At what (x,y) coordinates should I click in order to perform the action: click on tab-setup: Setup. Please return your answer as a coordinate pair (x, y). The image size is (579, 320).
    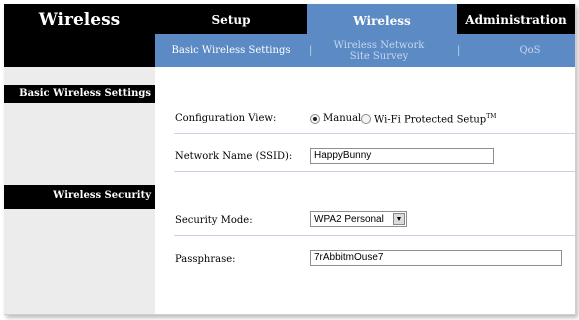
    Looking at the image, I should click on (231, 20).